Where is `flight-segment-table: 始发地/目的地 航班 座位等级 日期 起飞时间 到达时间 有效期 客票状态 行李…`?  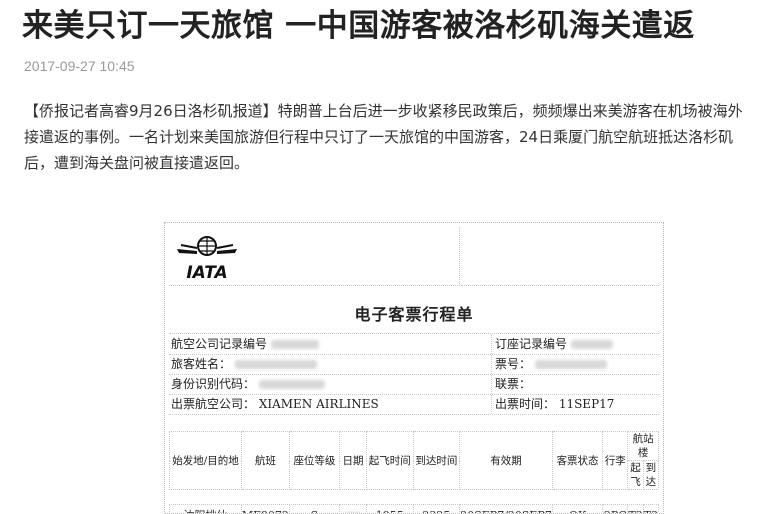 flight-segment-table: 始发地/目的地 航班 座位等级 日期 起飞时间 到达时间 有效期 客票状态 行李… is located at coordinates (414, 472).